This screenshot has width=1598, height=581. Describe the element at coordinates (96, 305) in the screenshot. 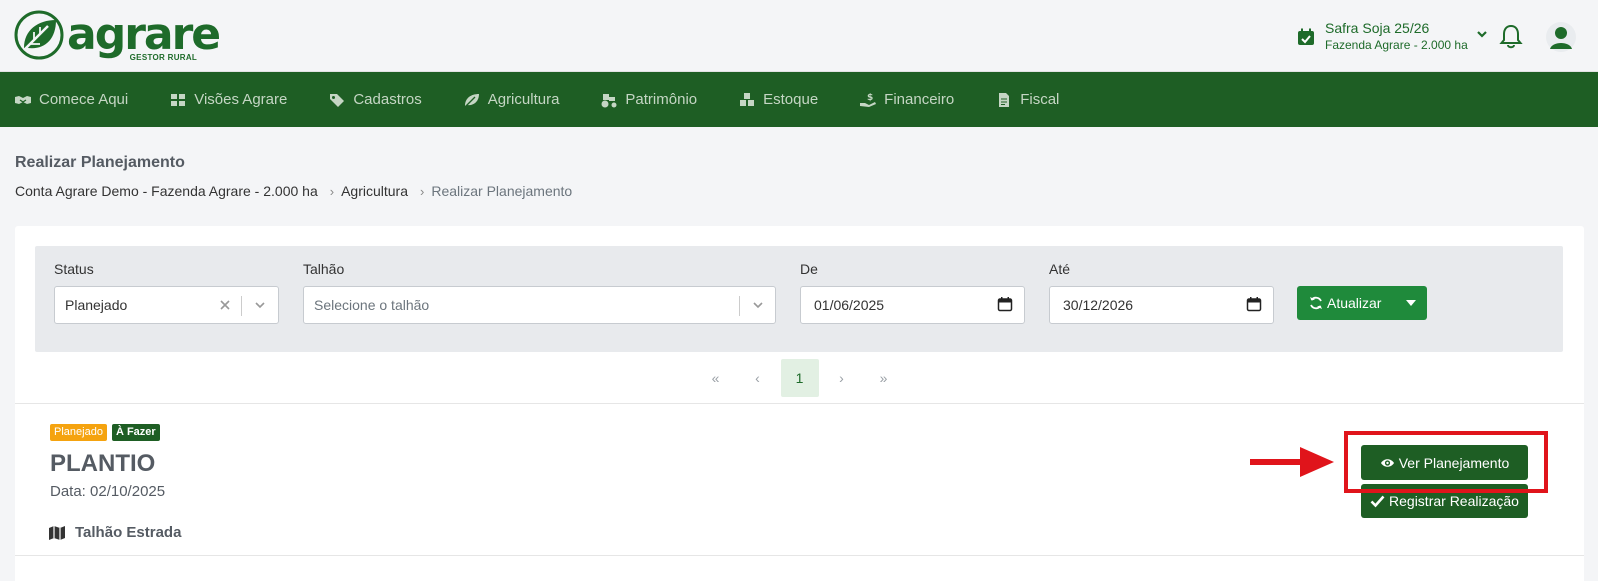

I see `status-value: Planejado` at that location.